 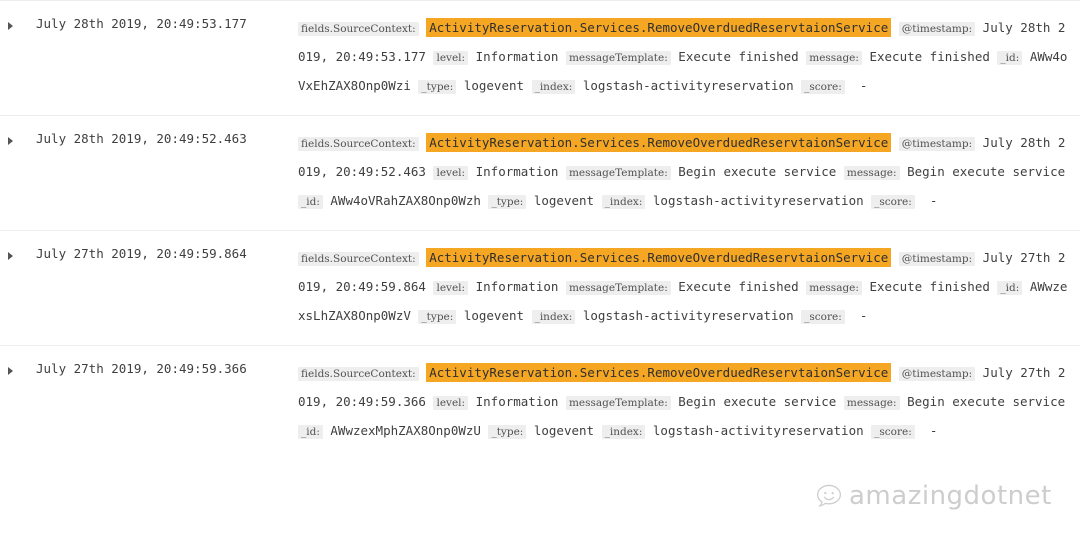 What do you see at coordinates (950, 496) in the screenshot?
I see `watermark-text: amazingdotnet` at bounding box center [950, 496].